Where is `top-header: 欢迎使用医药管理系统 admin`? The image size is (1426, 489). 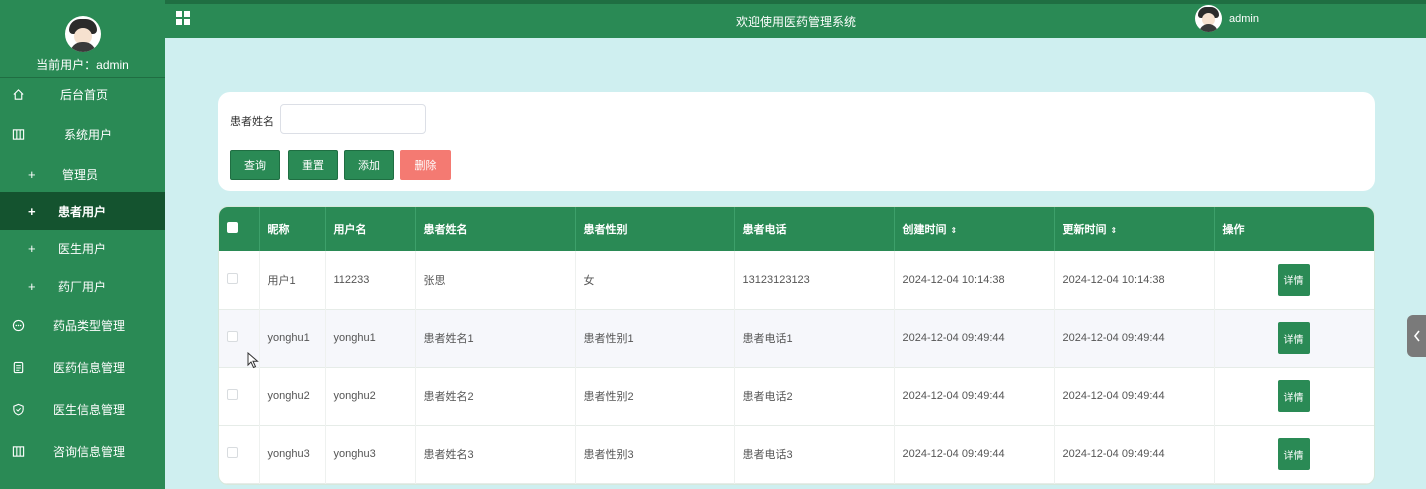
top-header: 欢迎使用医药管理系统 admin is located at coordinates (795, 19).